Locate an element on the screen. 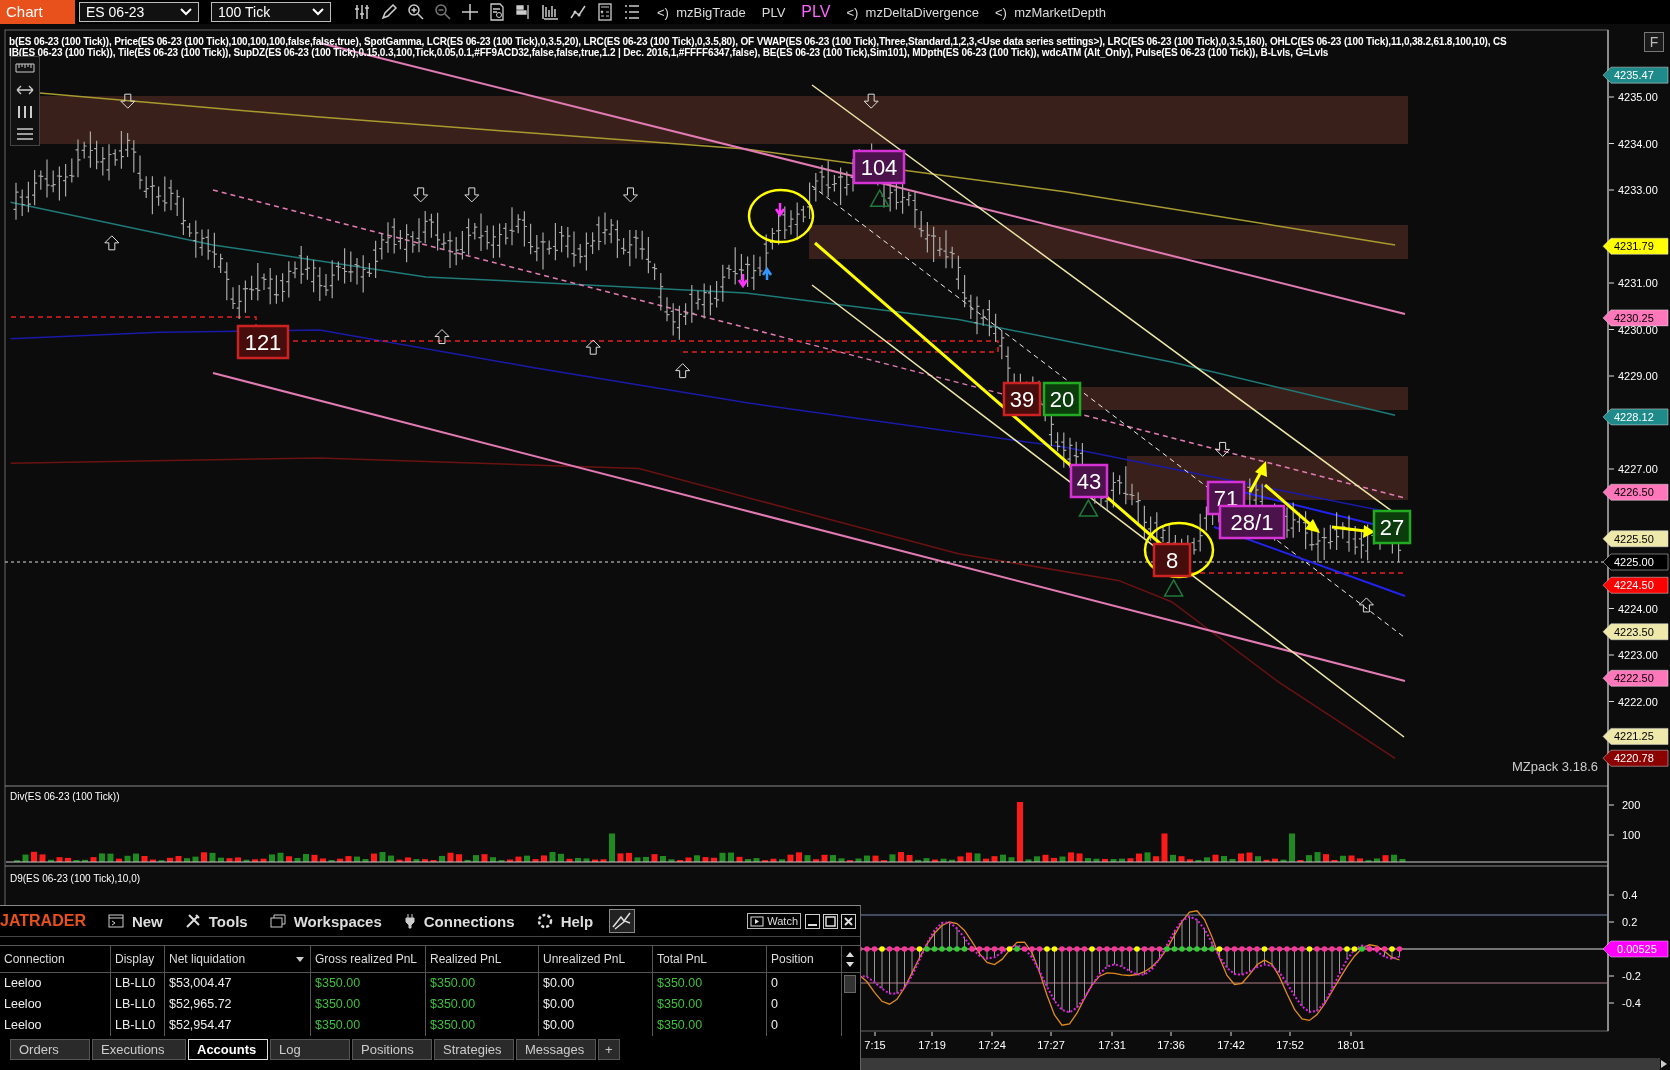  table-cell: $52,965.72 is located at coordinates (238, 1004).